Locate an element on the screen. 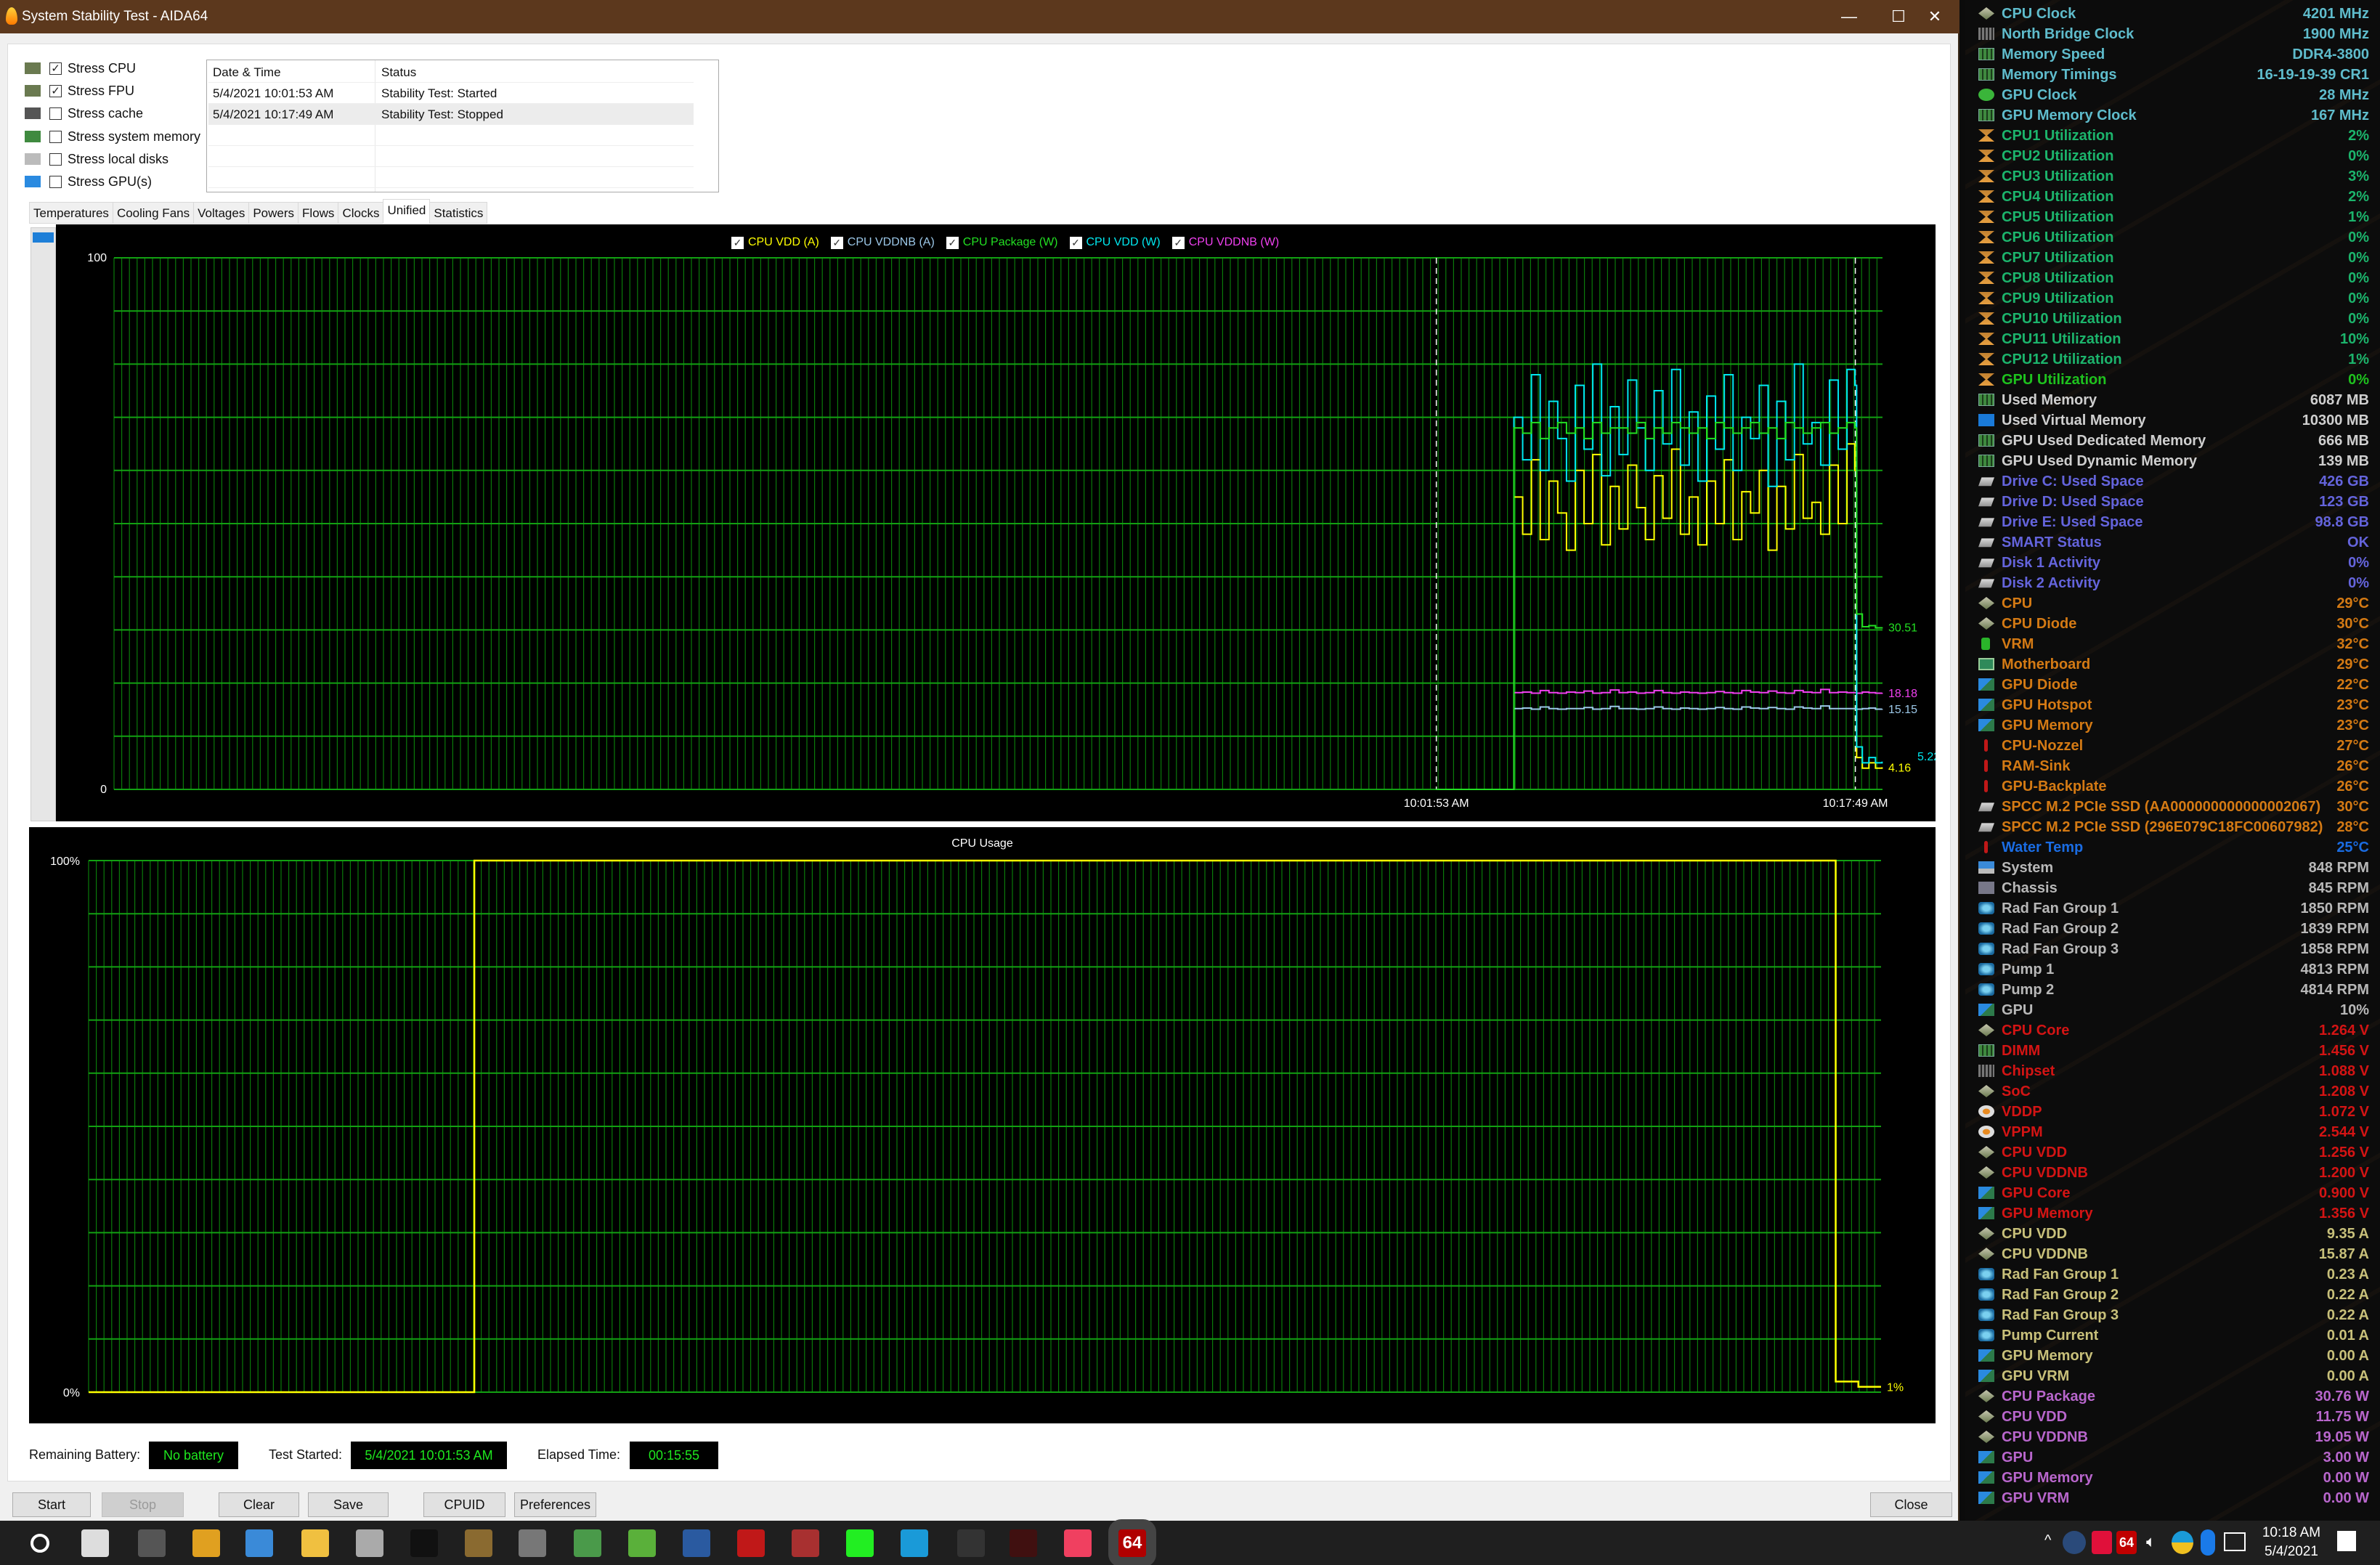 The height and width of the screenshot is (1565, 2380). clock-date: 5/4/2021 is located at coordinates (2291, 1551).